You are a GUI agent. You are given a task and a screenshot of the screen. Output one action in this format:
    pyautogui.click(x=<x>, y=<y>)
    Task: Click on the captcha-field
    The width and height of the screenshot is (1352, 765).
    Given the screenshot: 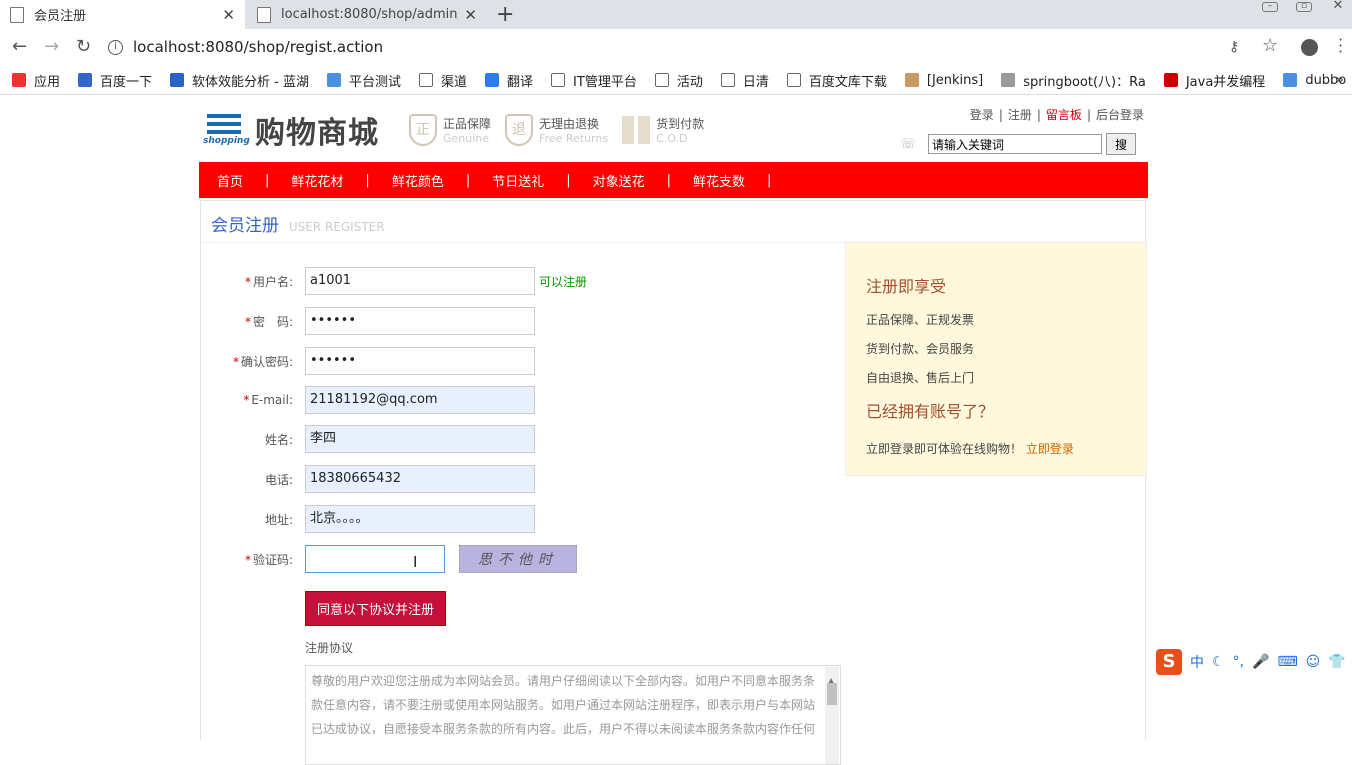 What is the action you would take?
    pyautogui.click(x=375, y=559)
    